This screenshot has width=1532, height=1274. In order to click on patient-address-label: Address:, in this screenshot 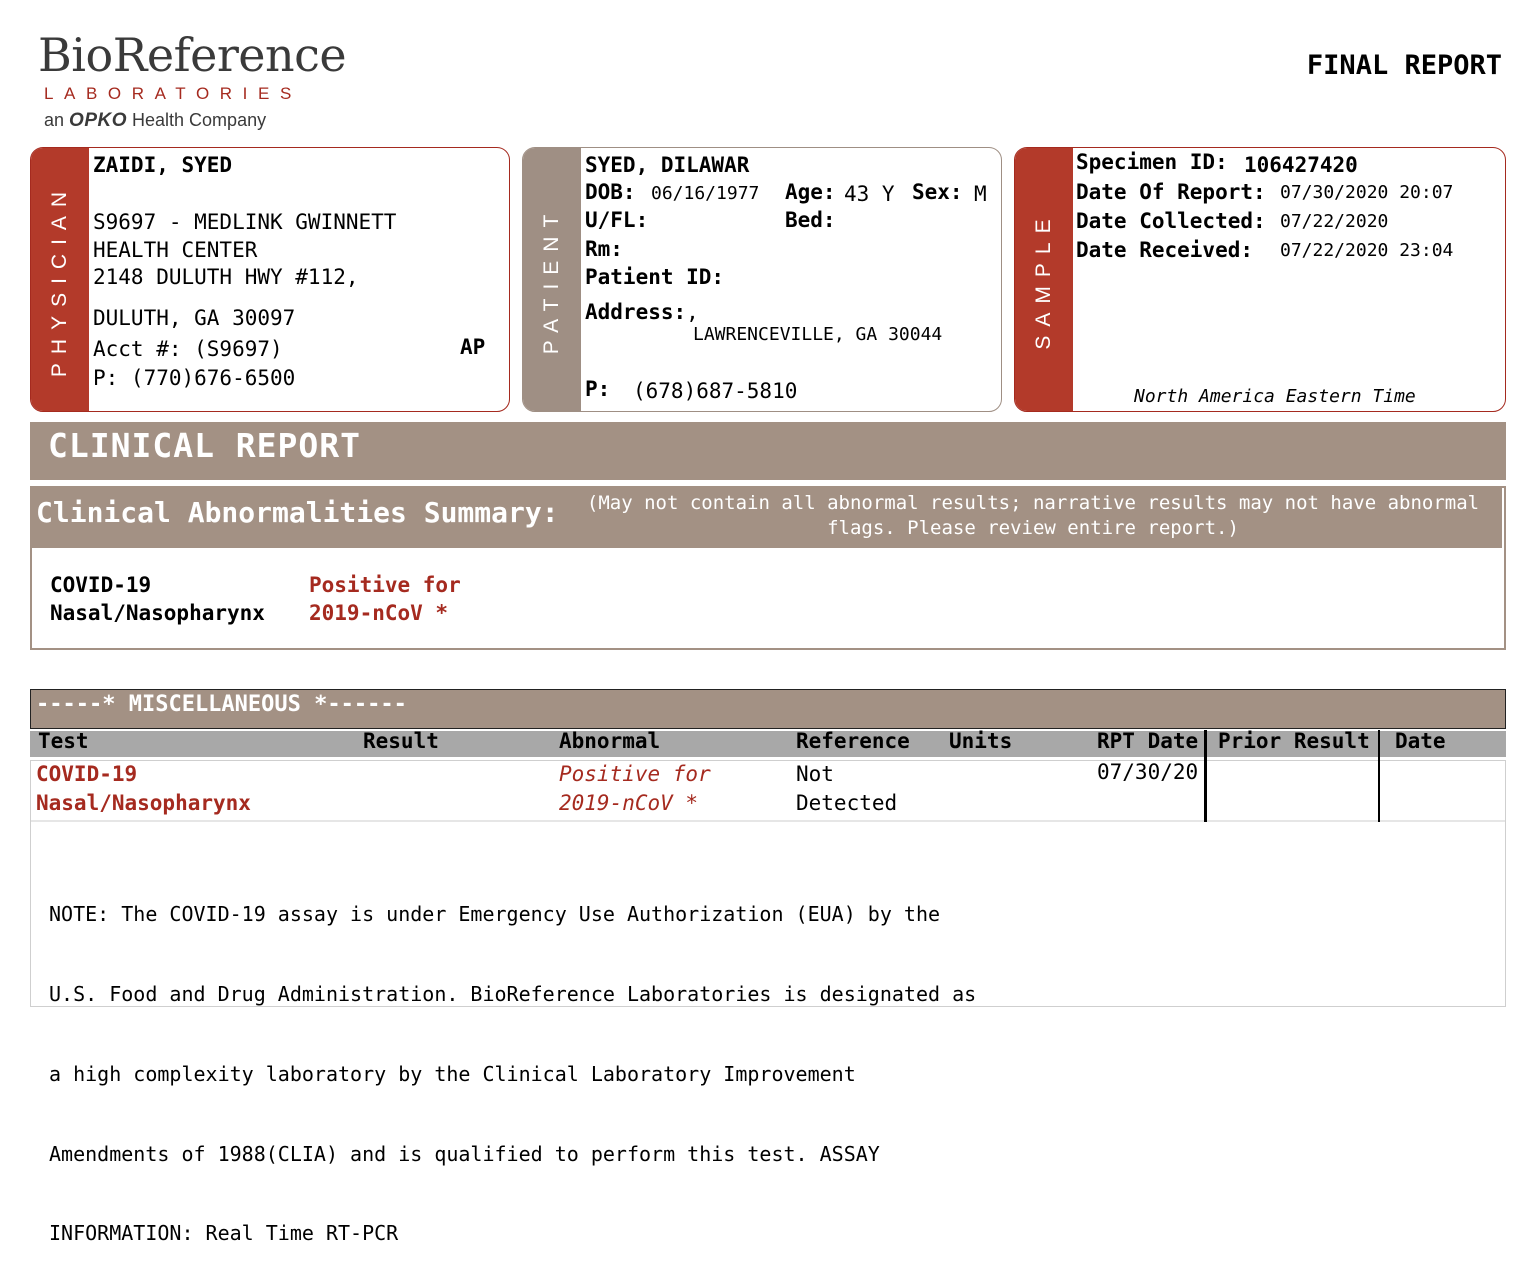, I will do `click(642, 312)`.